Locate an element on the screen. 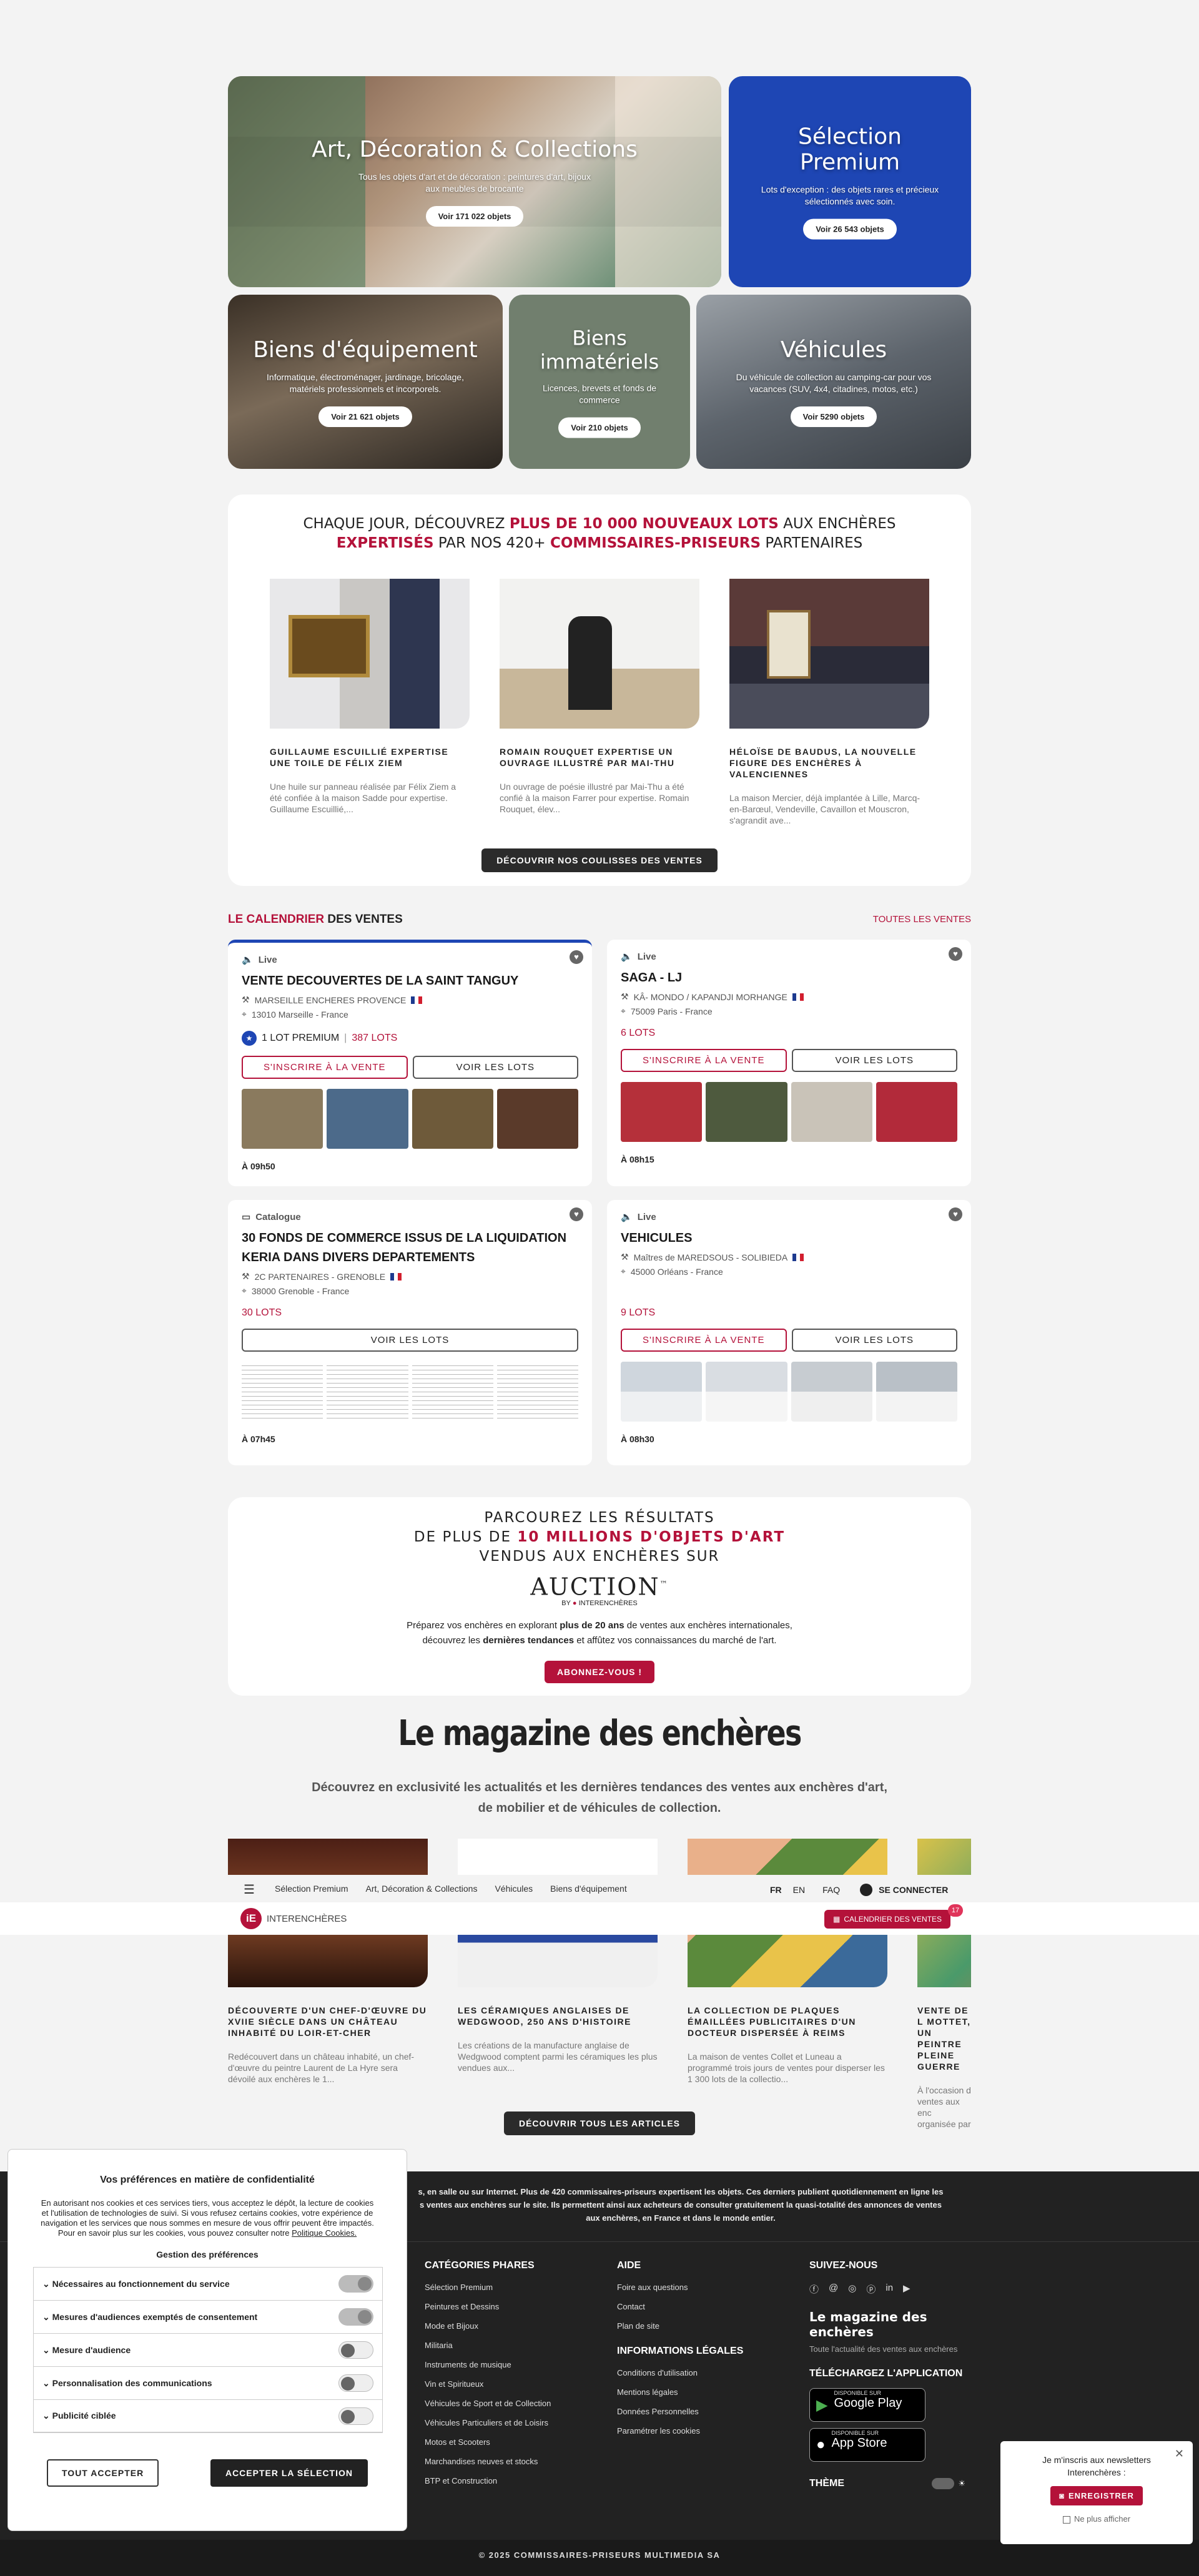  lang-fr: FR is located at coordinates (776, 1890).